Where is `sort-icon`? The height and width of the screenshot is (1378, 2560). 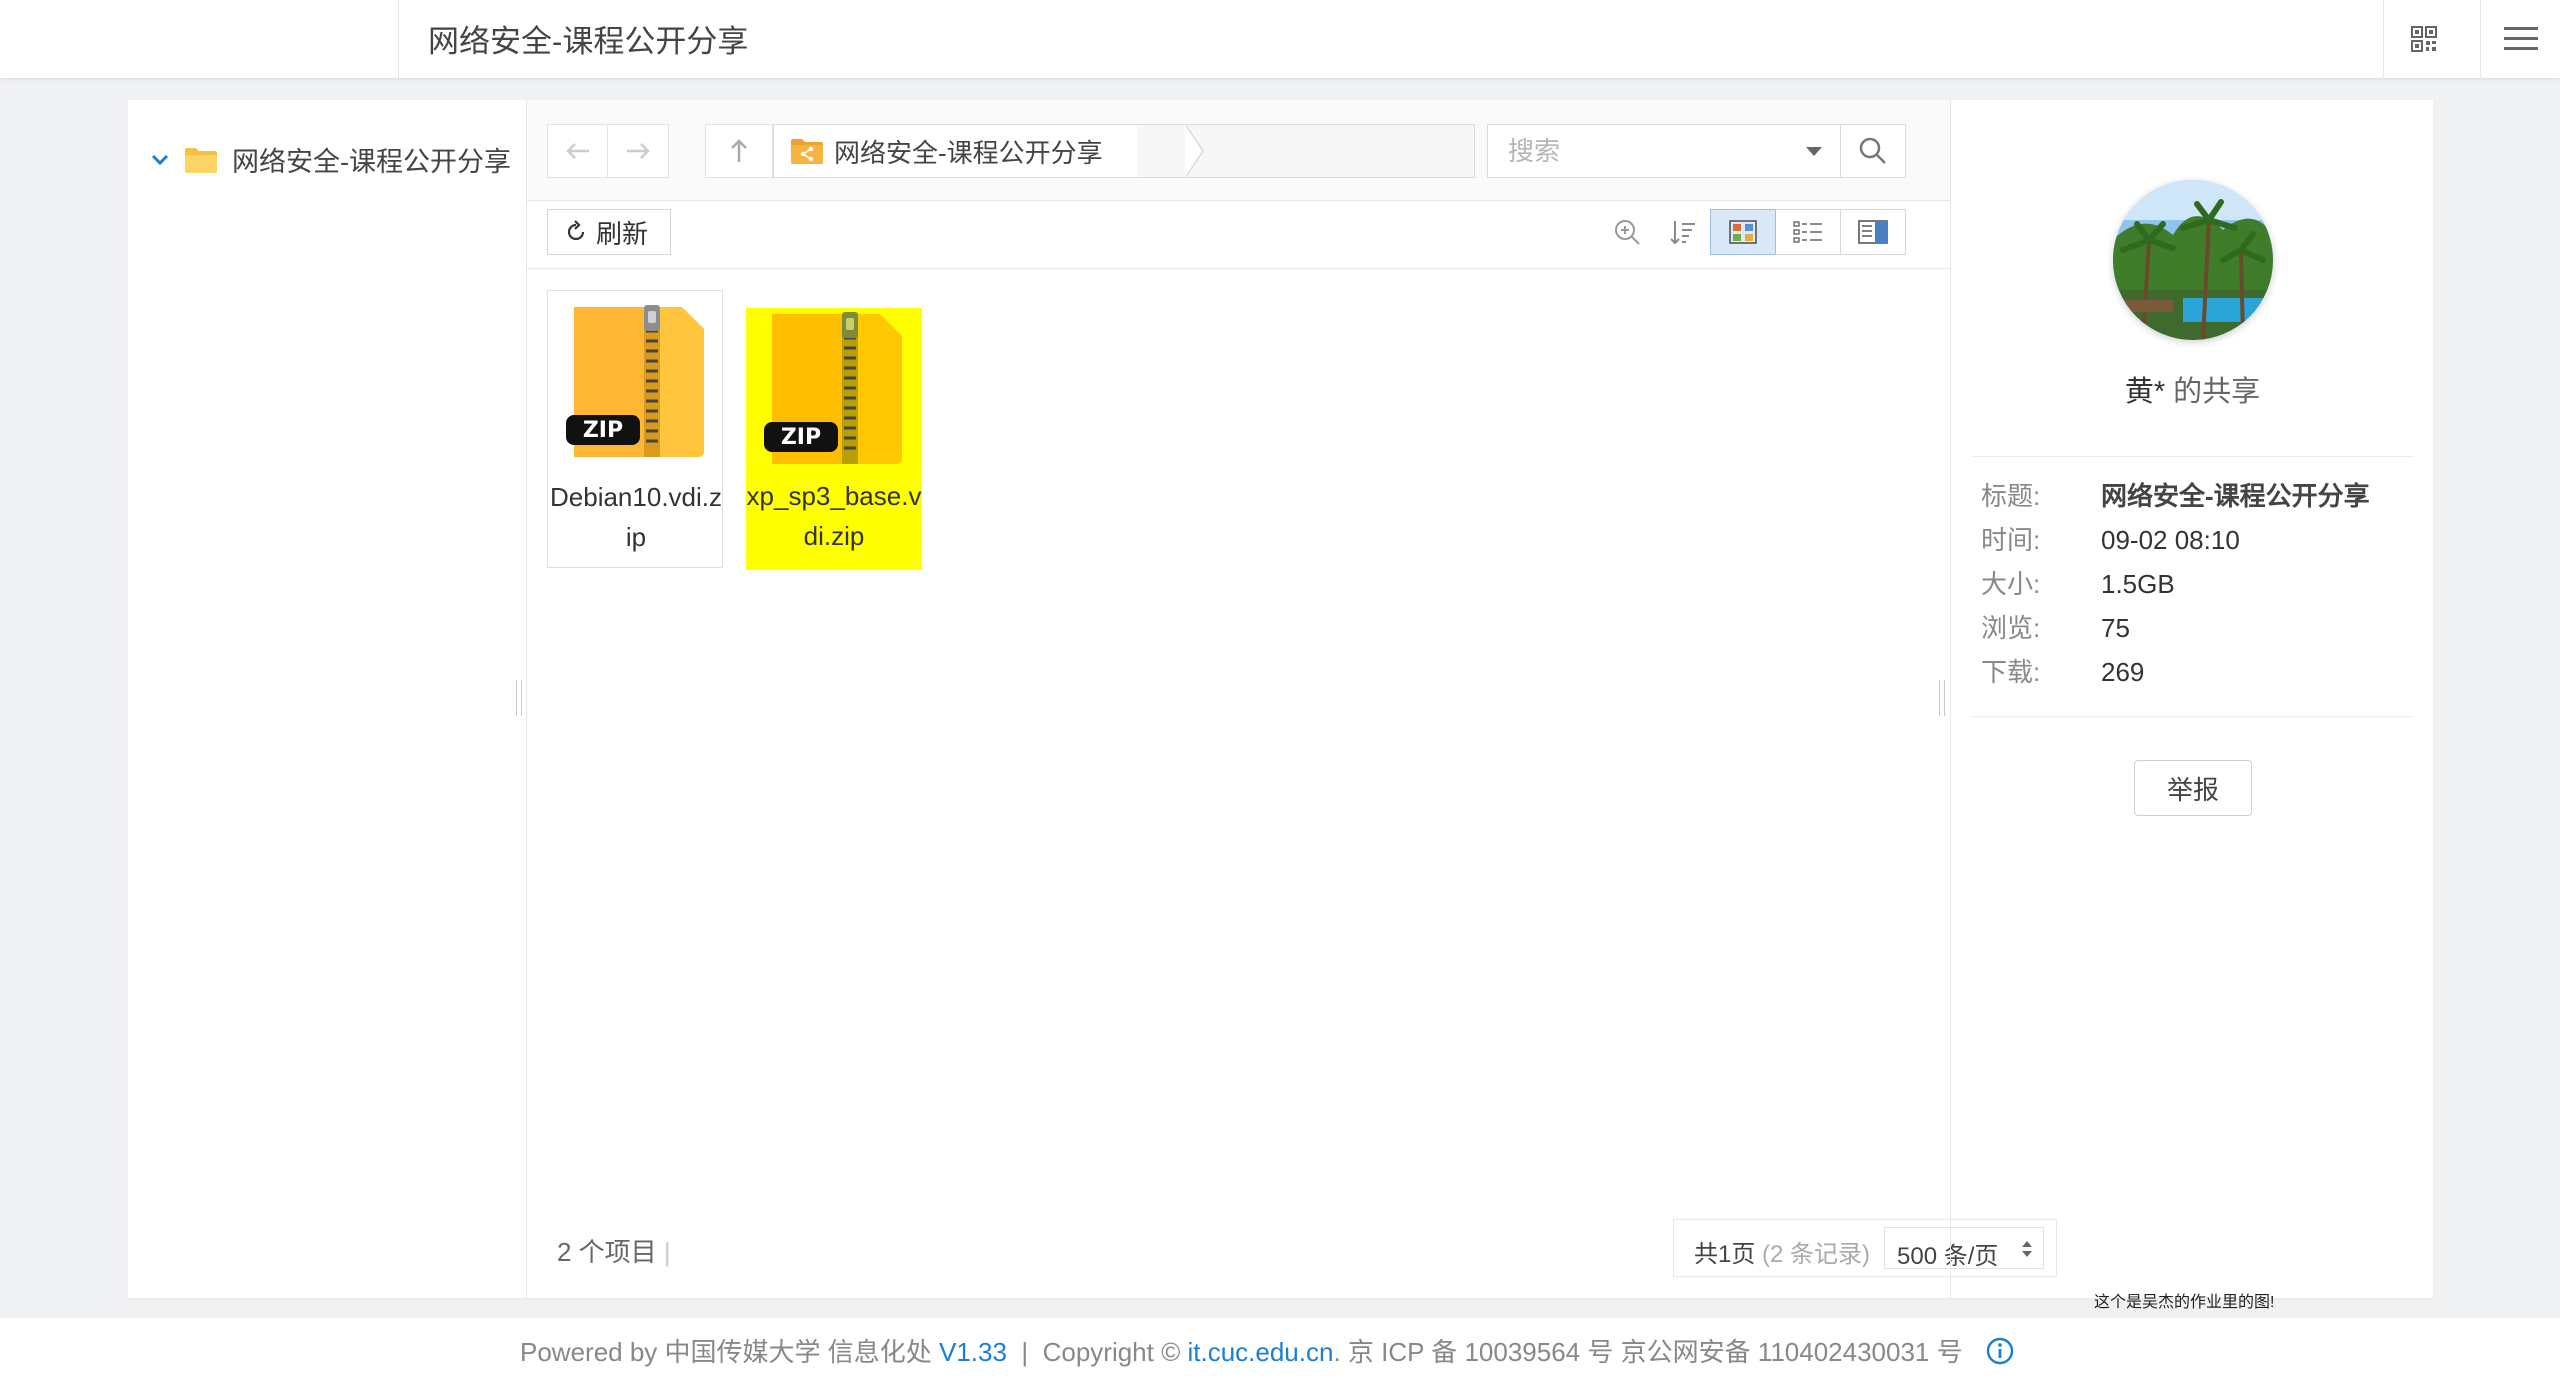
sort-icon is located at coordinates (1682, 233).